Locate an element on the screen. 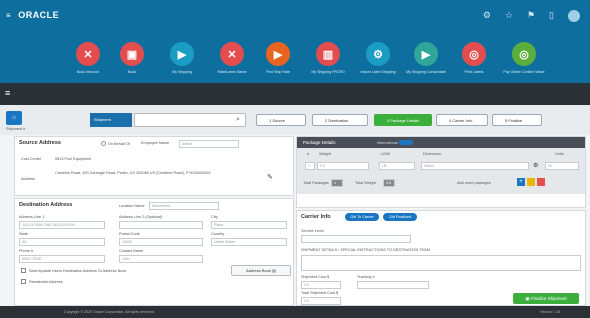 The height and width of the screenshot is (318, 590). shortcut-label: My Shipping is located at coordinates (182, 72).